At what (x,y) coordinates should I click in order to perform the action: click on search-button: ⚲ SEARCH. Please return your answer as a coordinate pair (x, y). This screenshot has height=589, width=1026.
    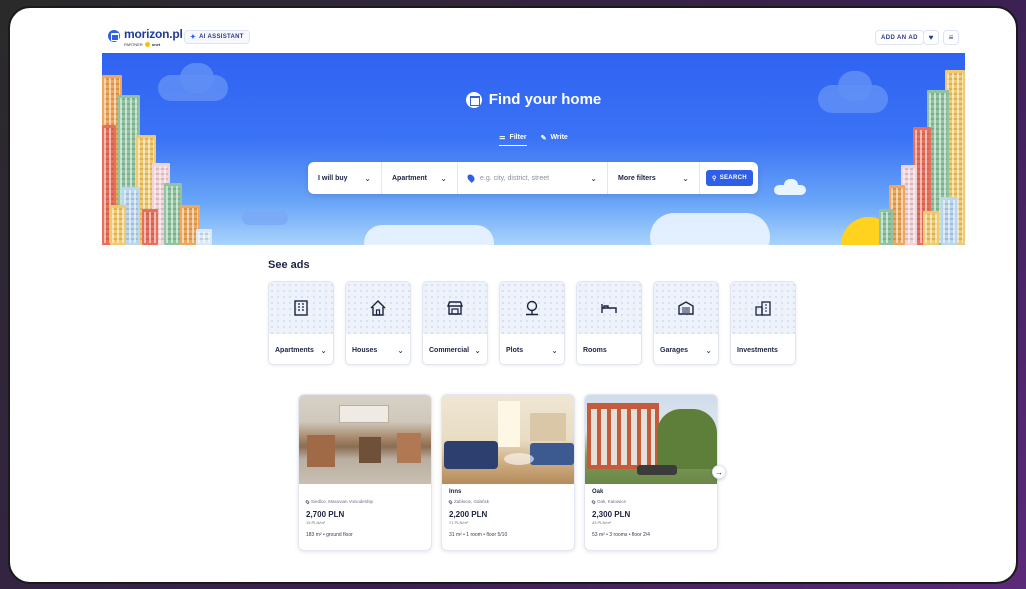
    Looking at the image, I should click on (729, 178).